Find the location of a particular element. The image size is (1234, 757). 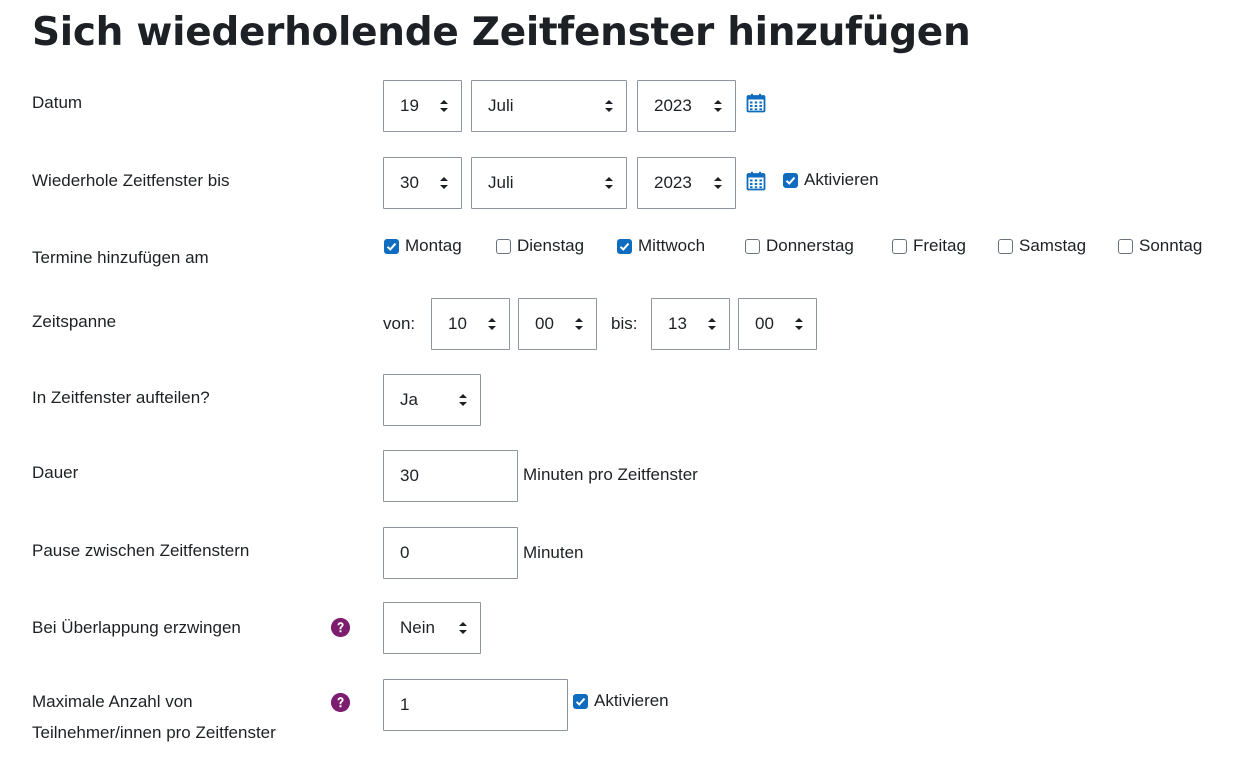

label-max-participants-line1: Maximale Anzahl von is located at coordinates (112, 701).